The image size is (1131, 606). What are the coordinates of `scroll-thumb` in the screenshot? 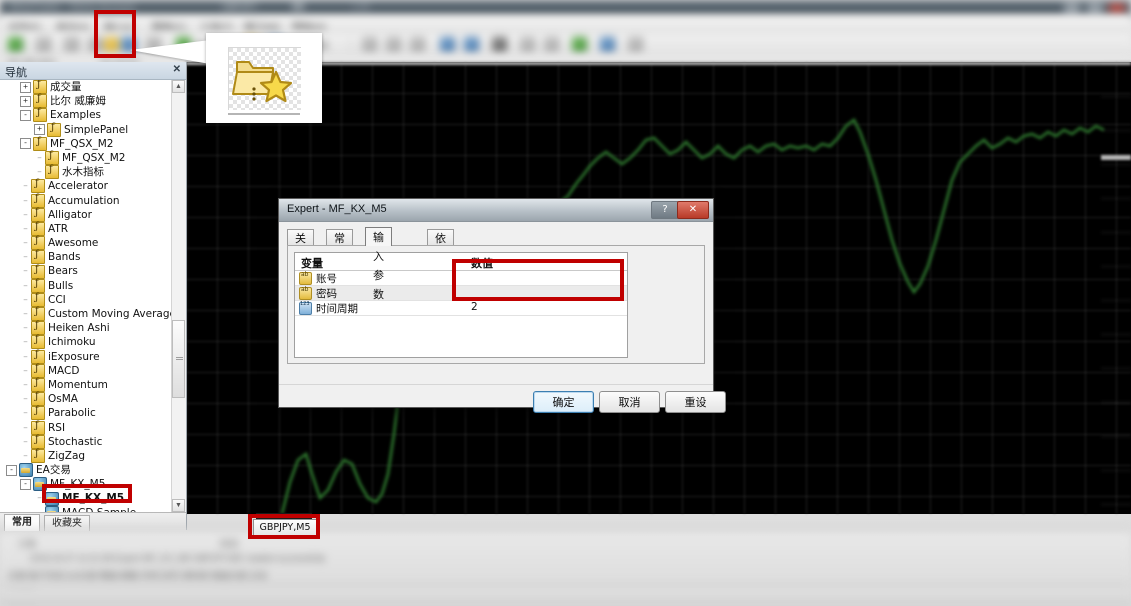 It's located at (178, 359).